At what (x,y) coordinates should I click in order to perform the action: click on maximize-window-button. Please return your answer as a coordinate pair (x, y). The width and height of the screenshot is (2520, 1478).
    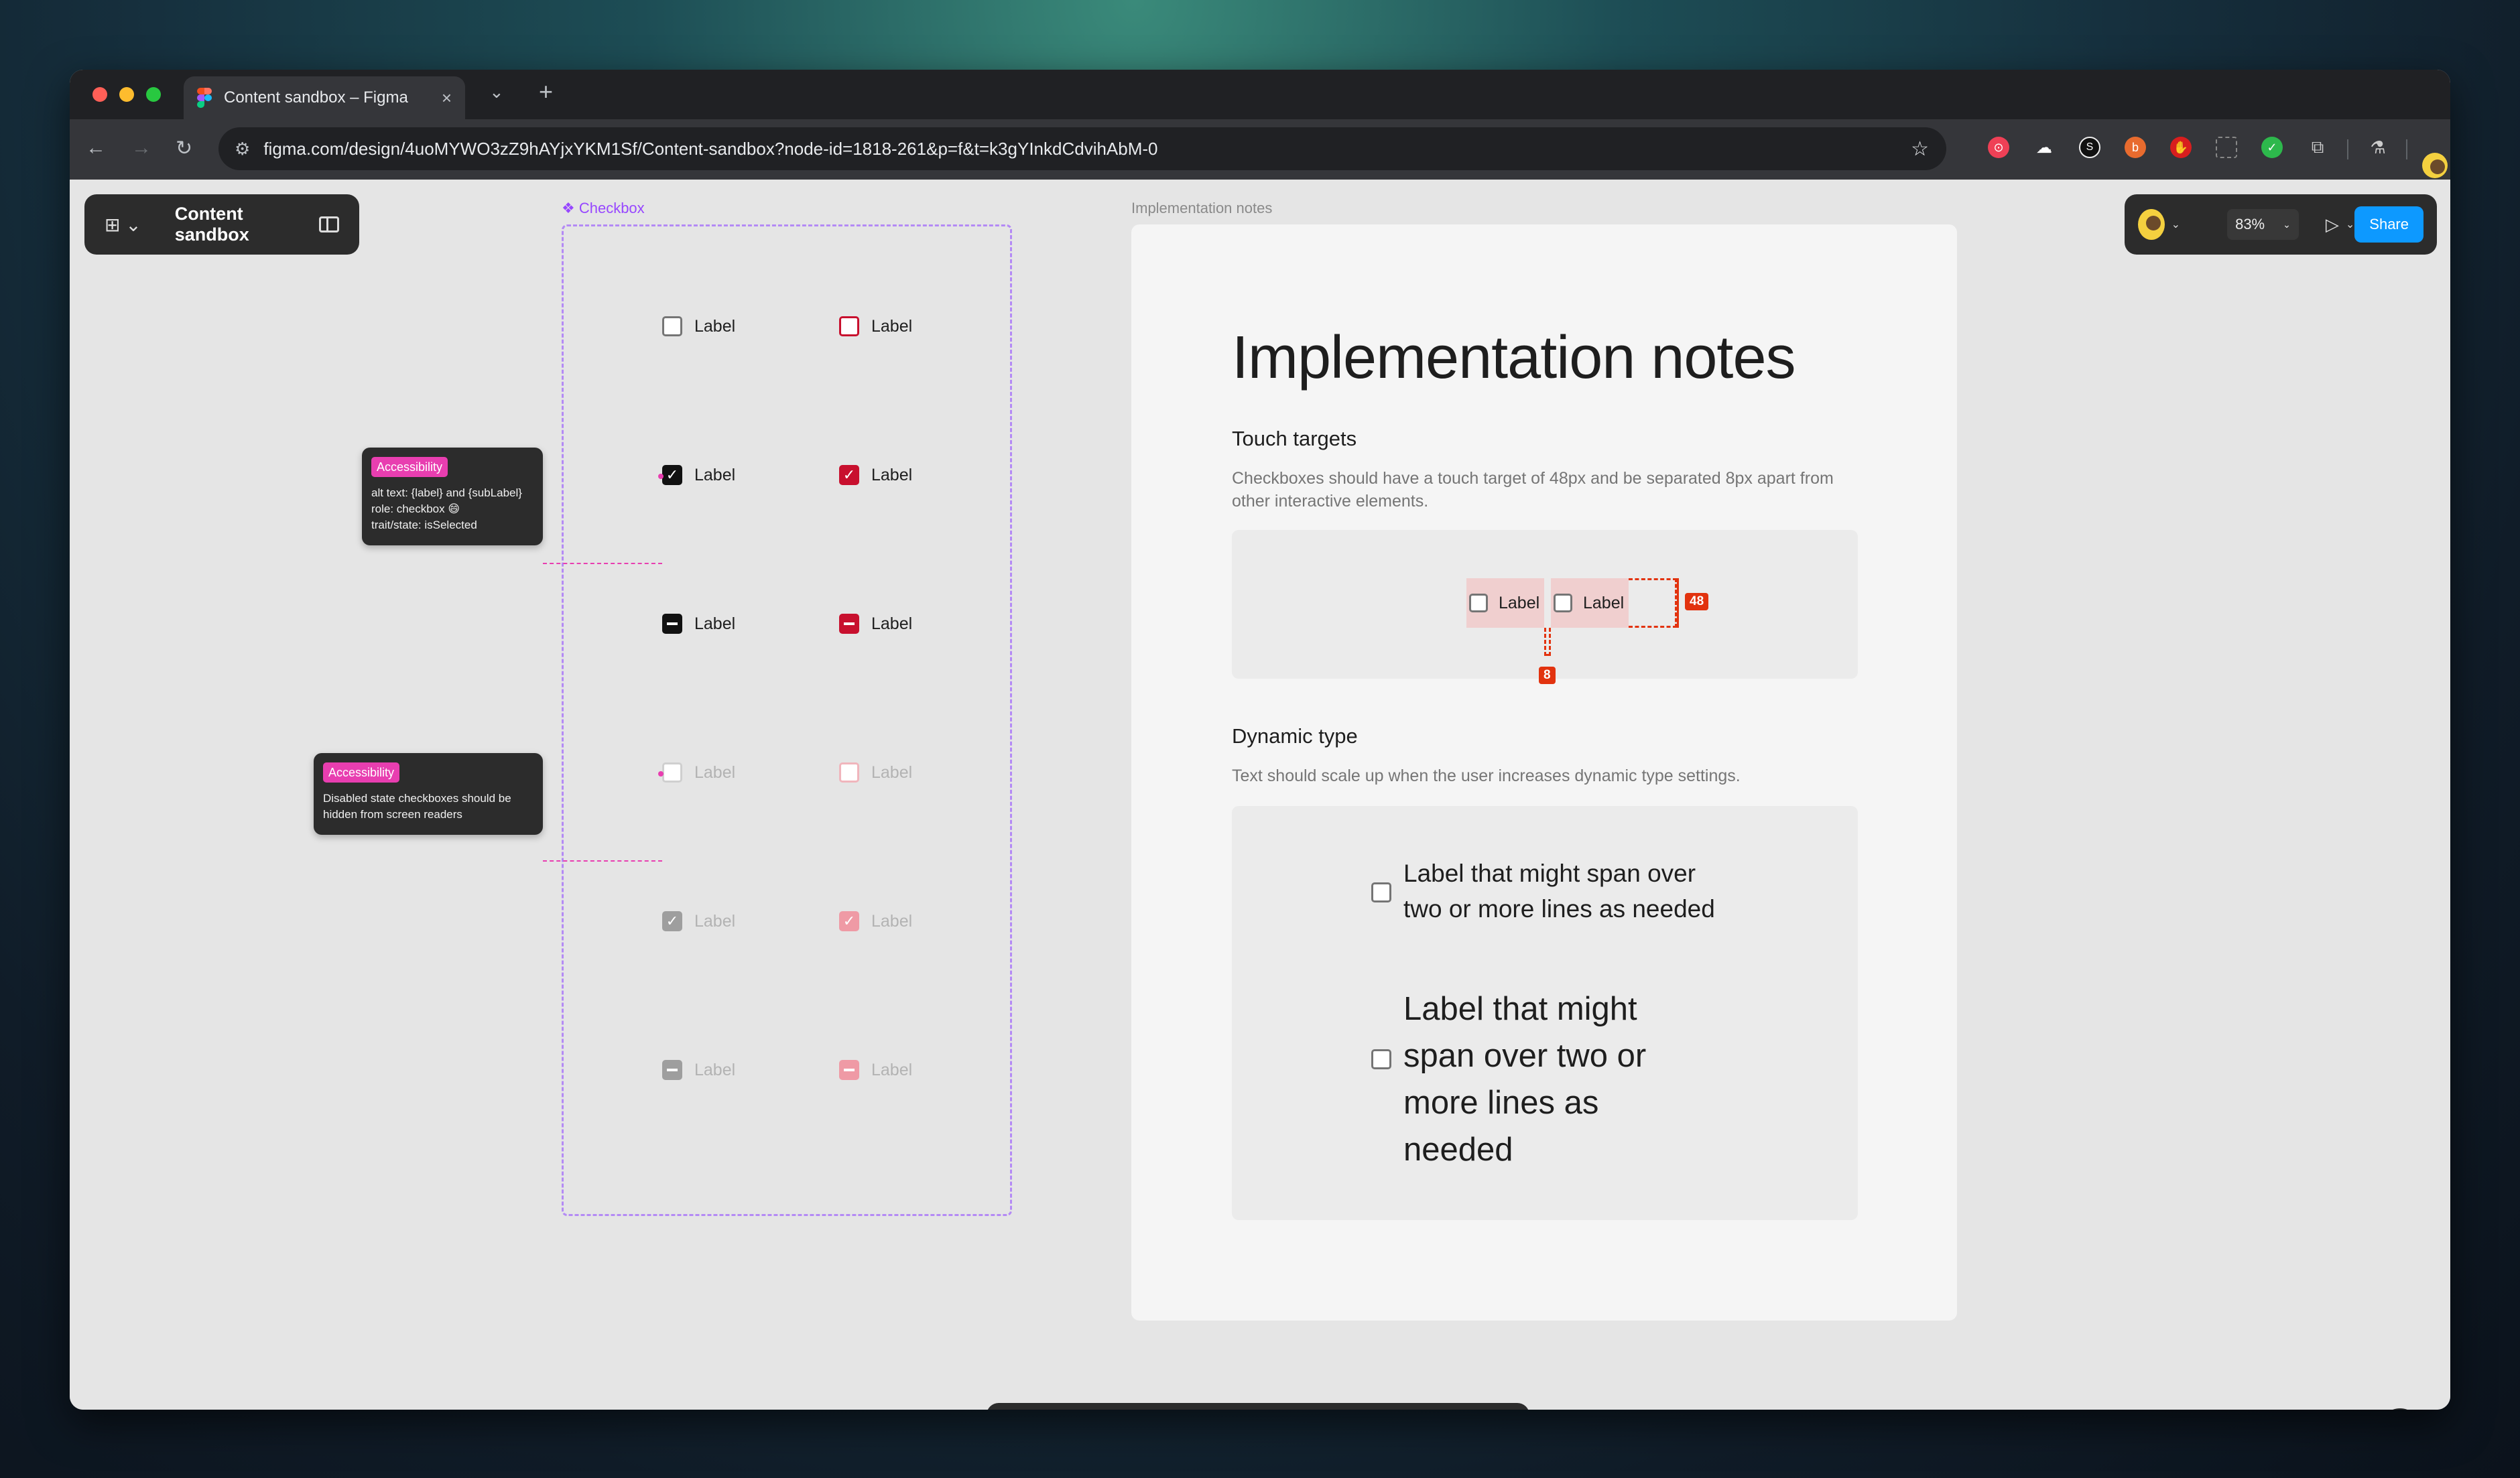
    Looking at the image, I should click on (153, 95).